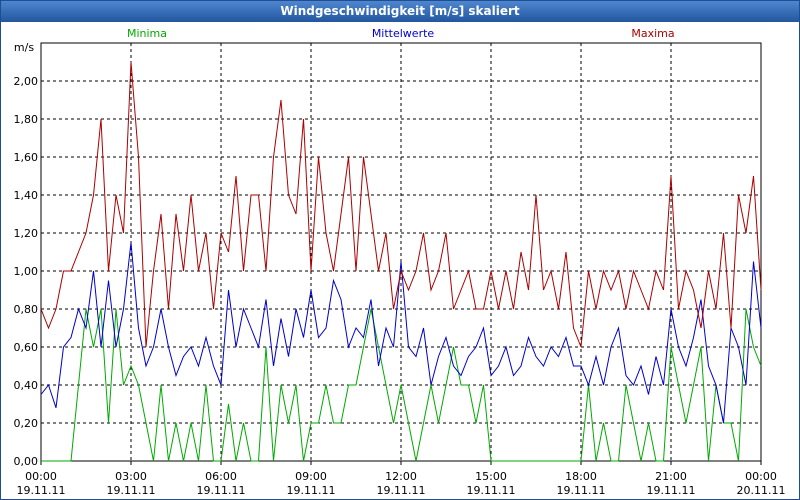 This screenshot has height=500, width=800. What do you see at coordinates (652, 33) in the screenshot?
I see `legend-maxima: Maxima` at bounding box center [652, 33].